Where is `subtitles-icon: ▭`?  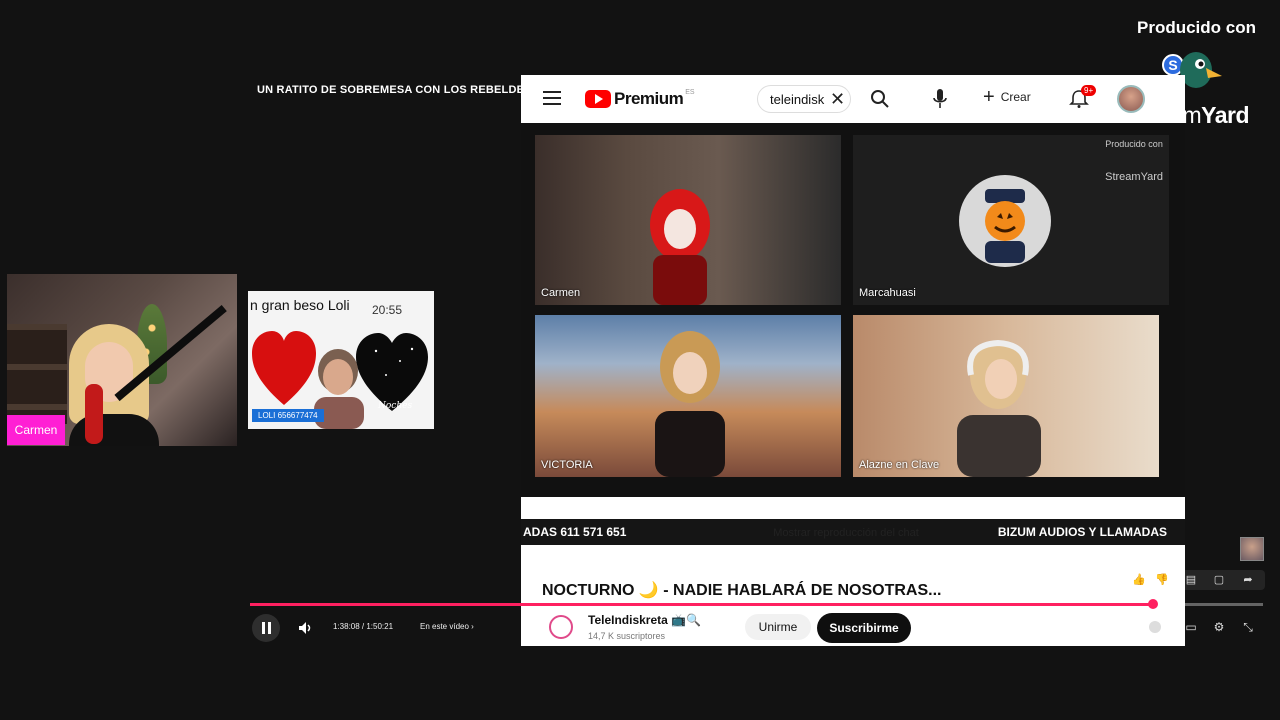 subtitles-icon: ▭ is located at coordinates (1191, 628).